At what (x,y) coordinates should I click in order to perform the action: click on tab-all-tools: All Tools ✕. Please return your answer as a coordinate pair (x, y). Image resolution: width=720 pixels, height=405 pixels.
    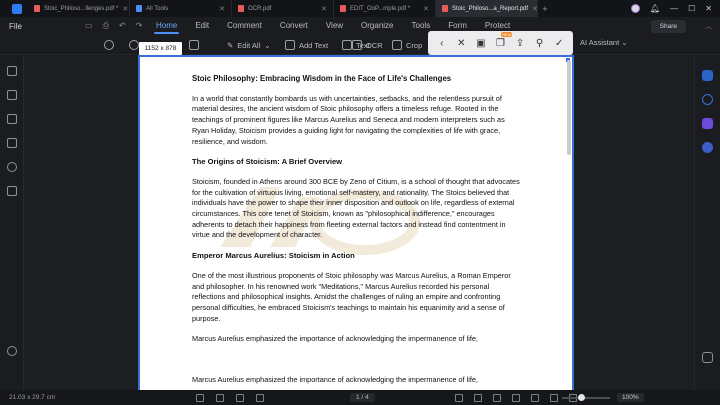
    Looking at the image, I should click on (181, 8).